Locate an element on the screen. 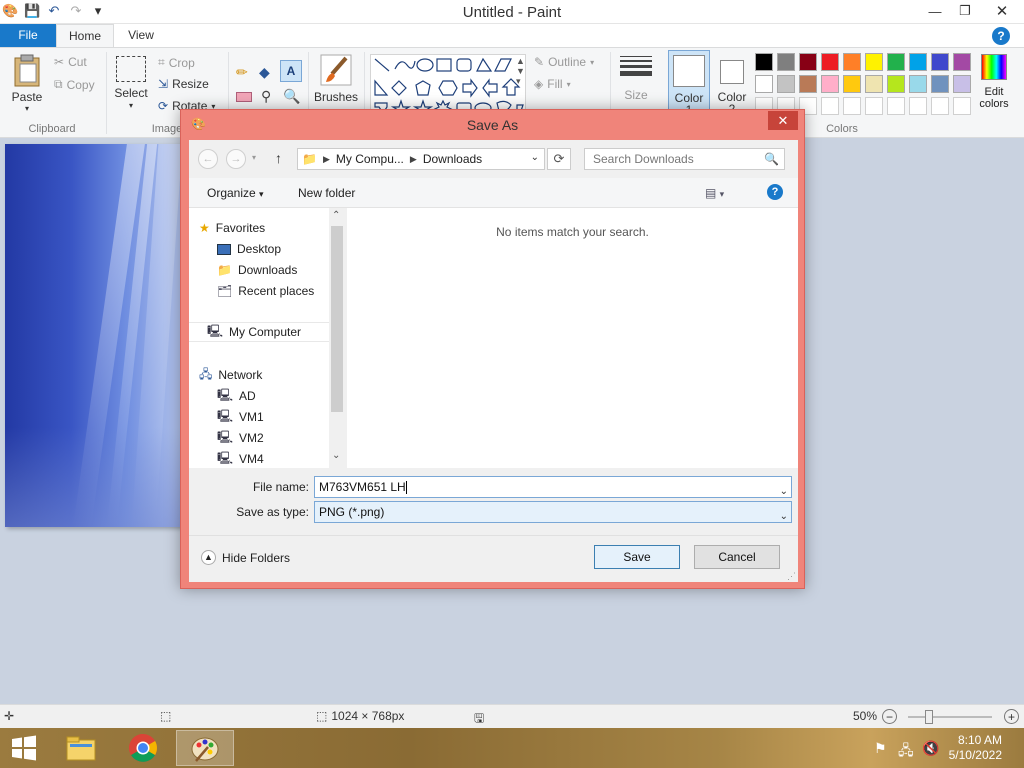 The height and width of the screenshot is (768, 1024). maximize-button: ❐ is located at coordinates (965, 11).